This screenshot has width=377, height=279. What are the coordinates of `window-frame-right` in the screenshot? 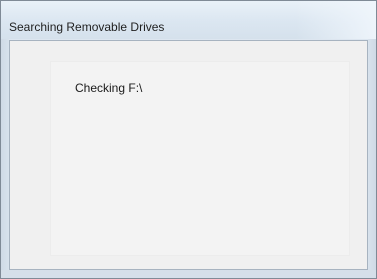 It's located at (372, 158).